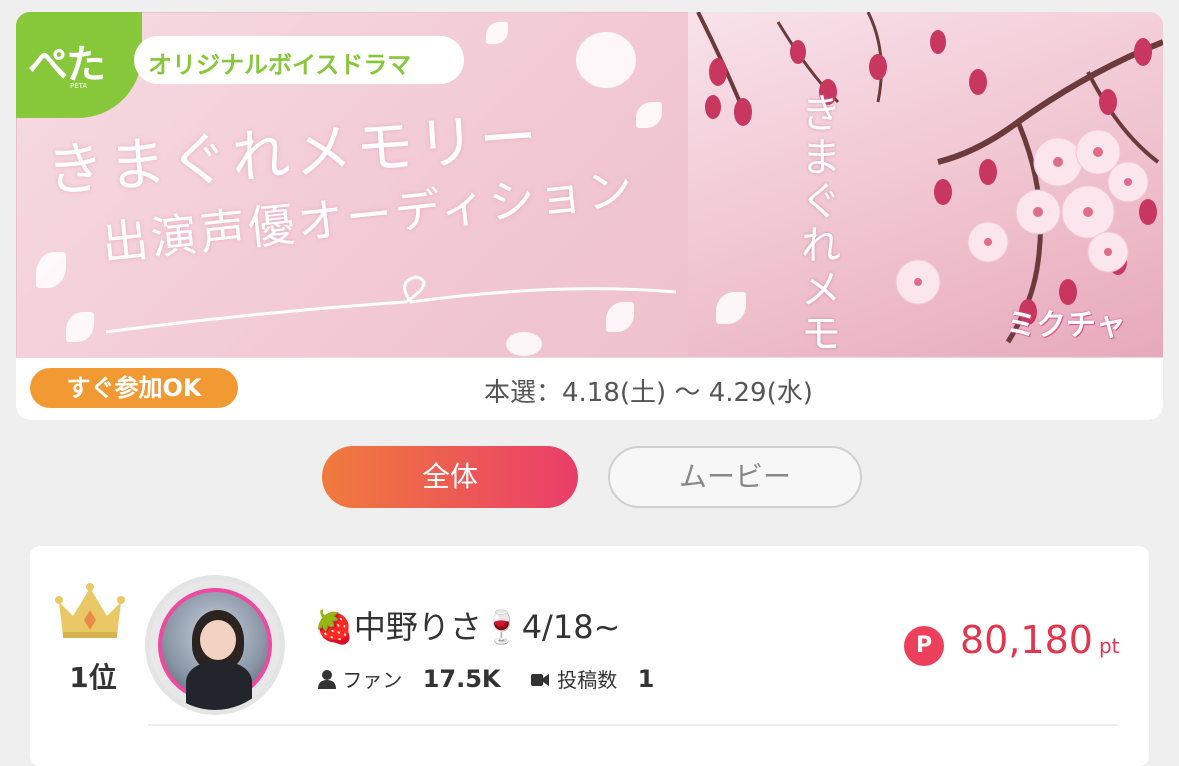  Describe the element at coordinates (280, 65) in the screenshot. I see `series-label: オリジナルボイスドラマ` at that location.